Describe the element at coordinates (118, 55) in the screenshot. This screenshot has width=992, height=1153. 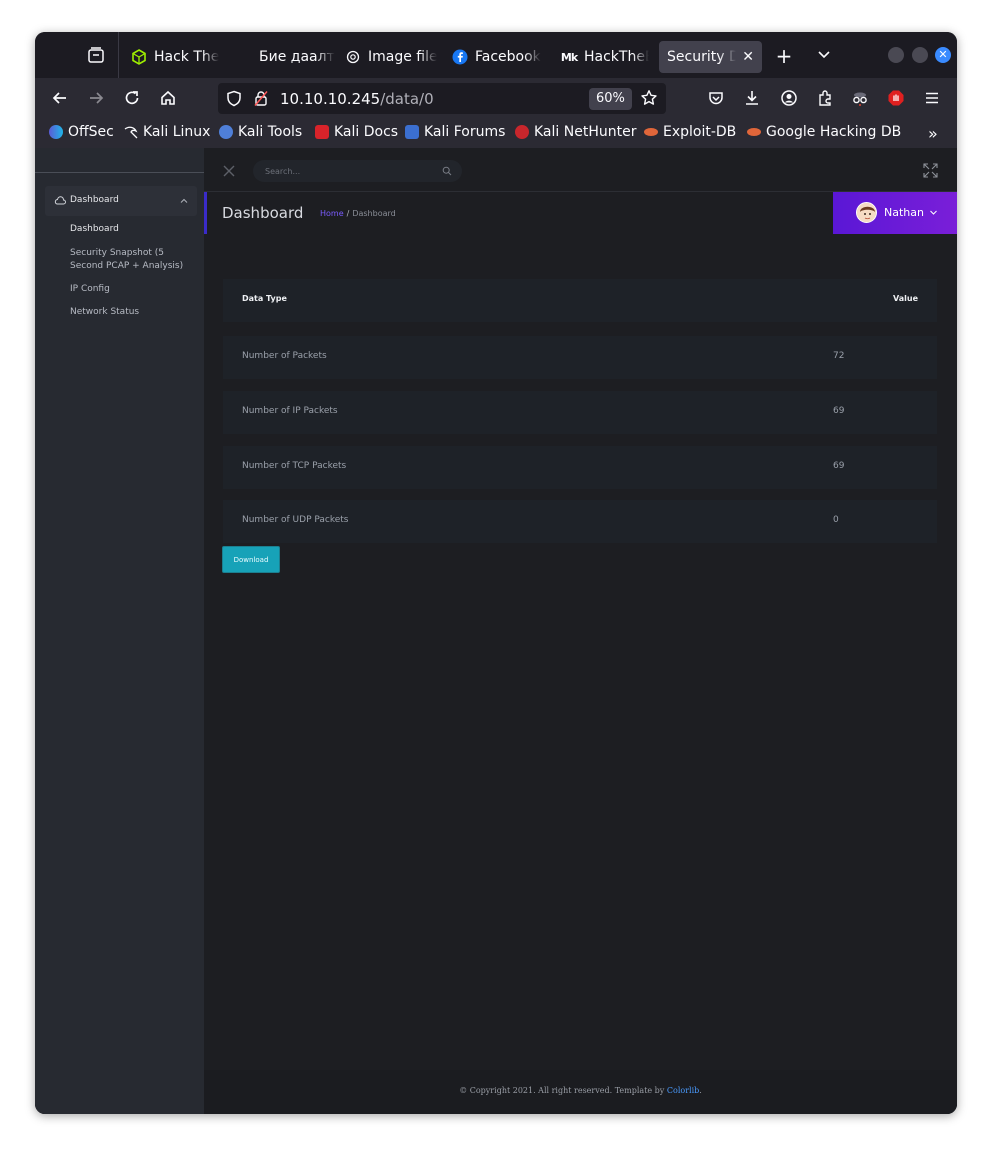
I see `tab-separator` at that location.